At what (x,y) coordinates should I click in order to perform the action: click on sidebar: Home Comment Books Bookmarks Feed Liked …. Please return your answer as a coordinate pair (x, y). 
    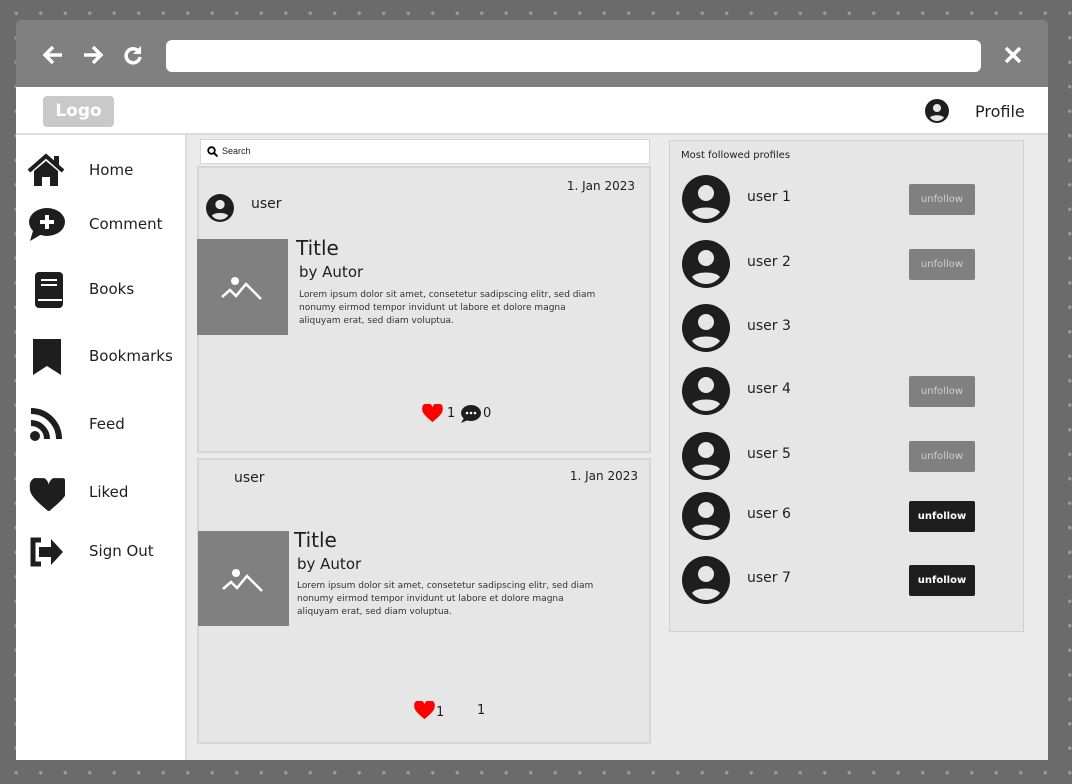
    Looking at the image, I should click on (101, 447).